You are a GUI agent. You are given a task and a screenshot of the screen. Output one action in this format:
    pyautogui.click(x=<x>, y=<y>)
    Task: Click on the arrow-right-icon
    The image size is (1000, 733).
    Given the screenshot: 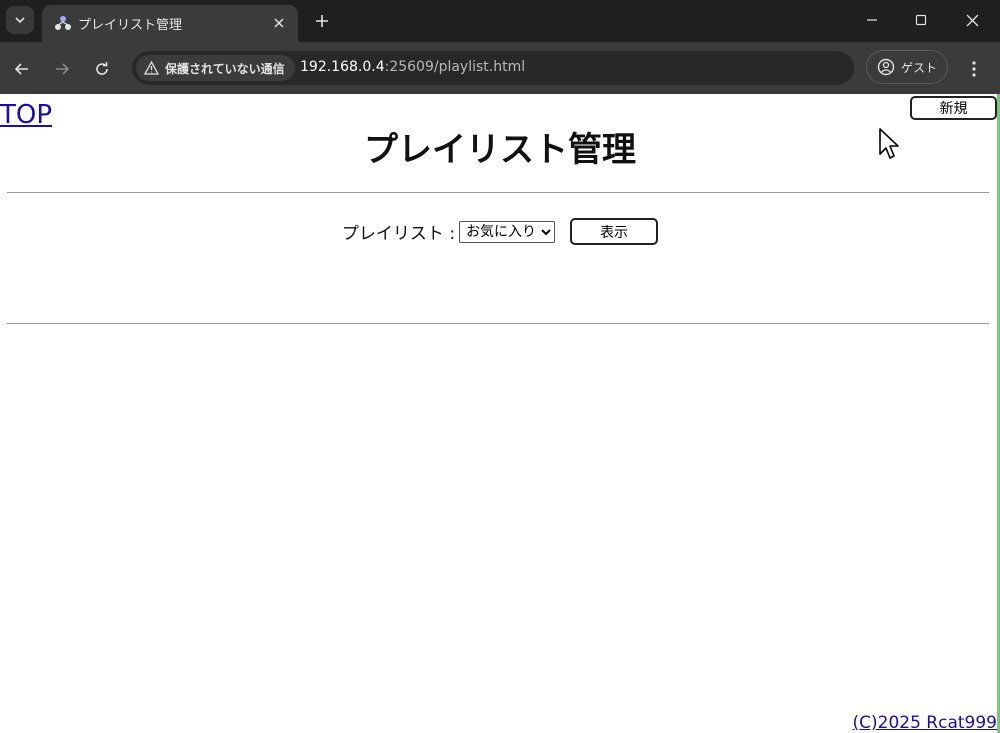 What is the action you would take?
    pyautogui.click(x=63, y=69)
    